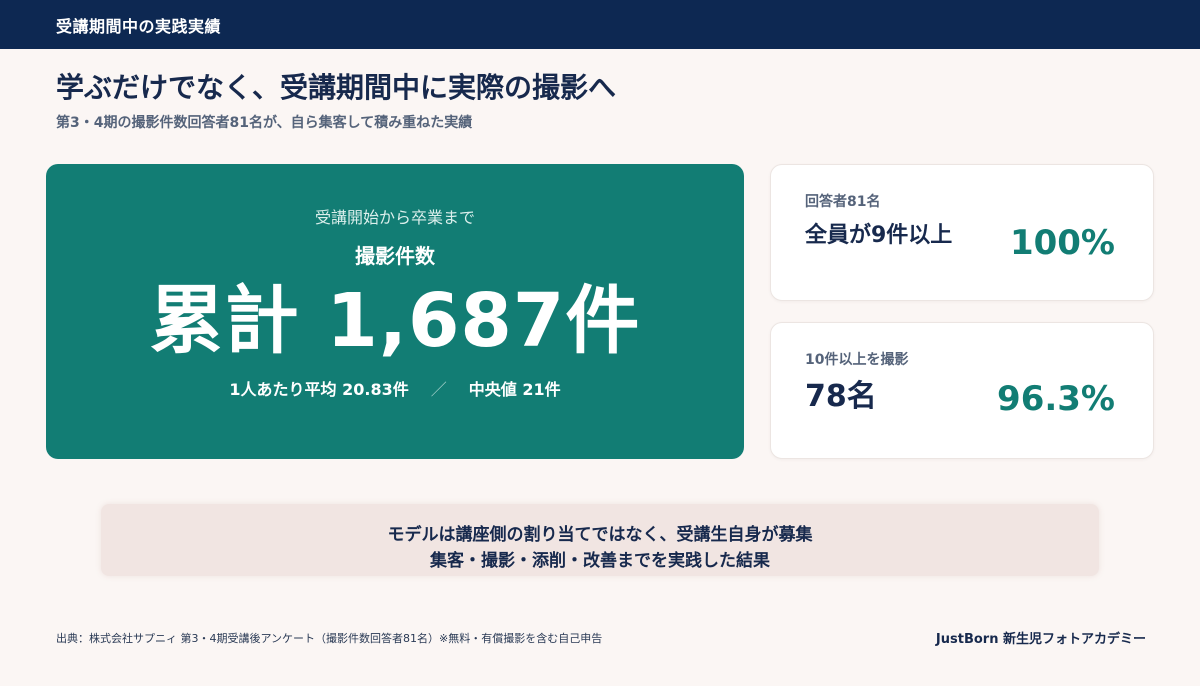 The height and width of the screenshot is (686, 1200). What do you see at coordinates (857, 360) in the screenshot?
I see `stat-card-label: 10件以上を撮影` at bounding box center [857, 360].